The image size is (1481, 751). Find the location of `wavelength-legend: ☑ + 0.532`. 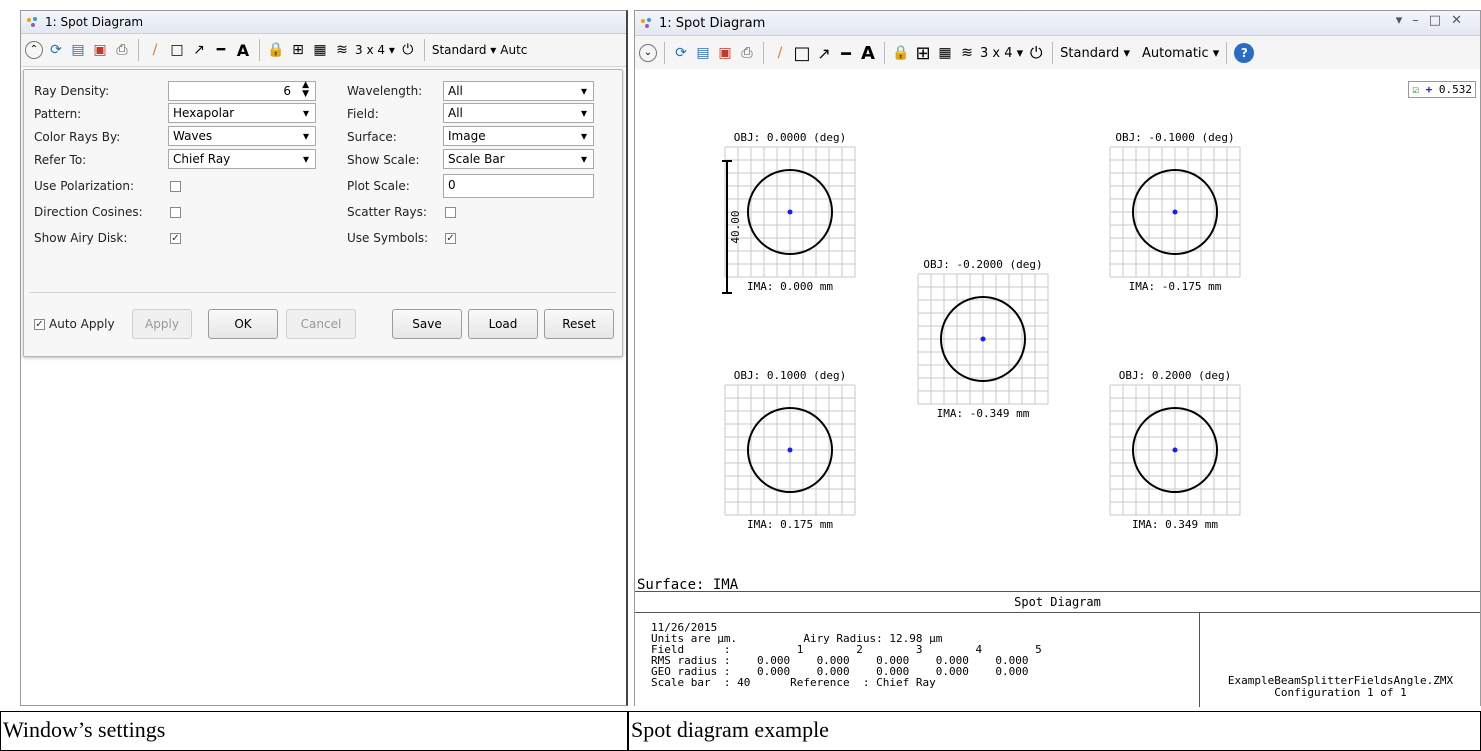

wavelength-legend: ☑ + 0.532 is located at coordinates (1442, 89).